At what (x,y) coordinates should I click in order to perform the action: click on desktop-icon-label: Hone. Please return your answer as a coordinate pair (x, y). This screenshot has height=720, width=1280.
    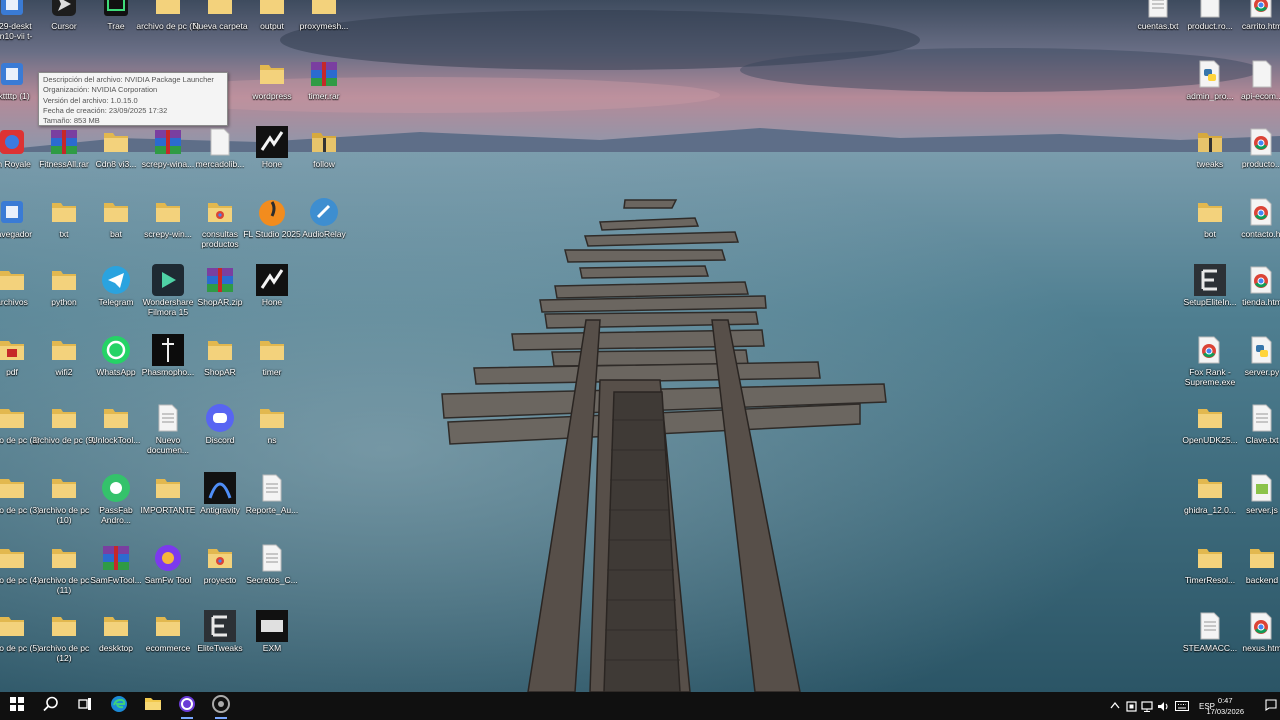
    Looking at the image, I should click on (272, 302).